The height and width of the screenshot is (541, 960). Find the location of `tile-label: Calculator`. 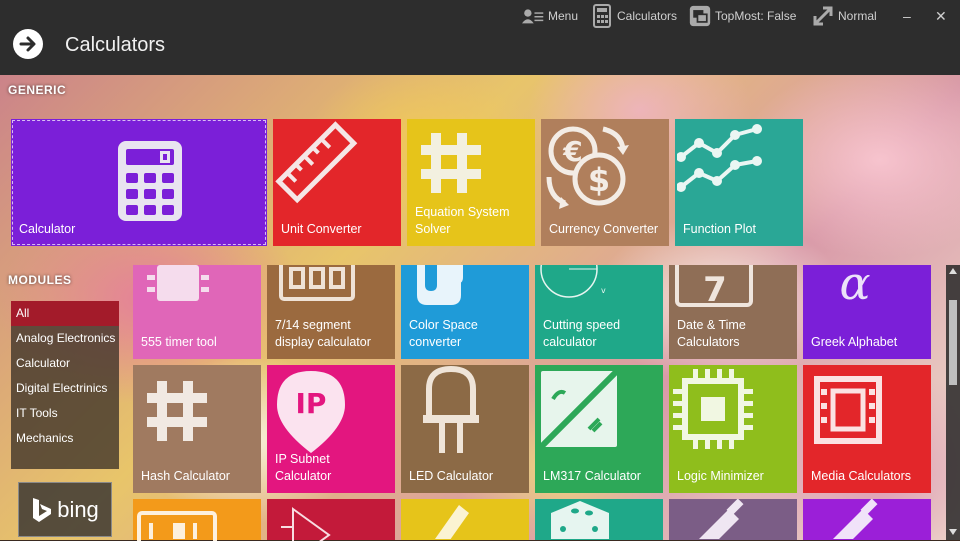

tile-label: Calculator is located at coordinates (47, 229).